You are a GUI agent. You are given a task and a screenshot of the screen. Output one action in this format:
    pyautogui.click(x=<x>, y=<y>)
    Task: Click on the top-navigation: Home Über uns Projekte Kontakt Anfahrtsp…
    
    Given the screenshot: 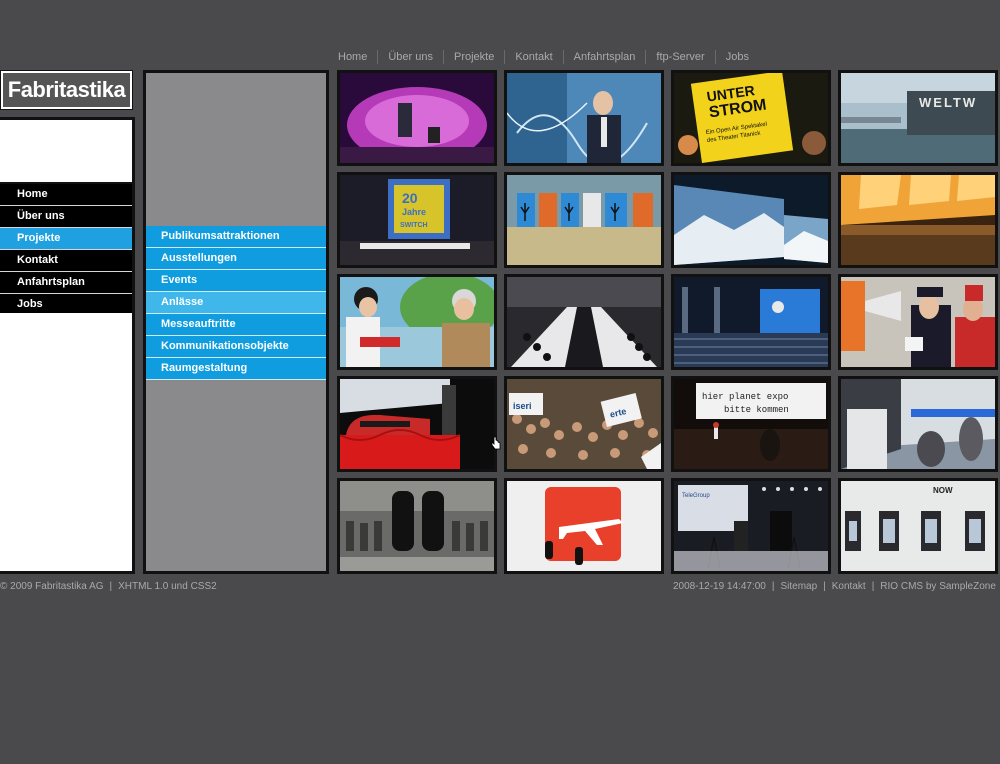 What is the action you would take?
    pyautogui.click(x=543, y=57)
    